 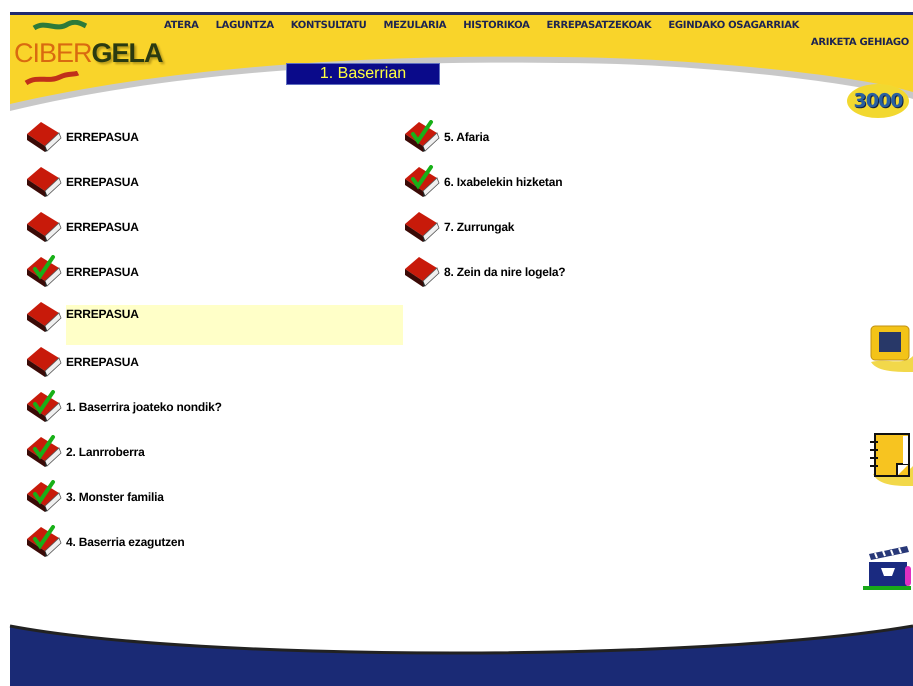 What do you see at coordinates (507, 272) in the screenshot?
I see `lesson-link: 8. Zein da nire logela?` at bounding box center [507, 272].